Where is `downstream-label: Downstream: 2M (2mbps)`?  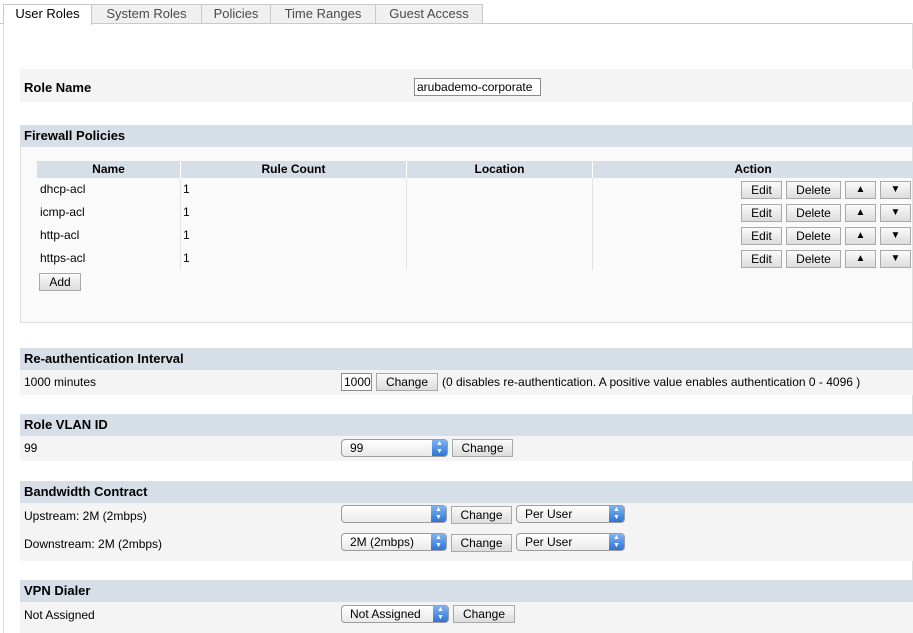 downstream-label: Downstream: 2M (2mbps) is located at coordinates (93, 544).